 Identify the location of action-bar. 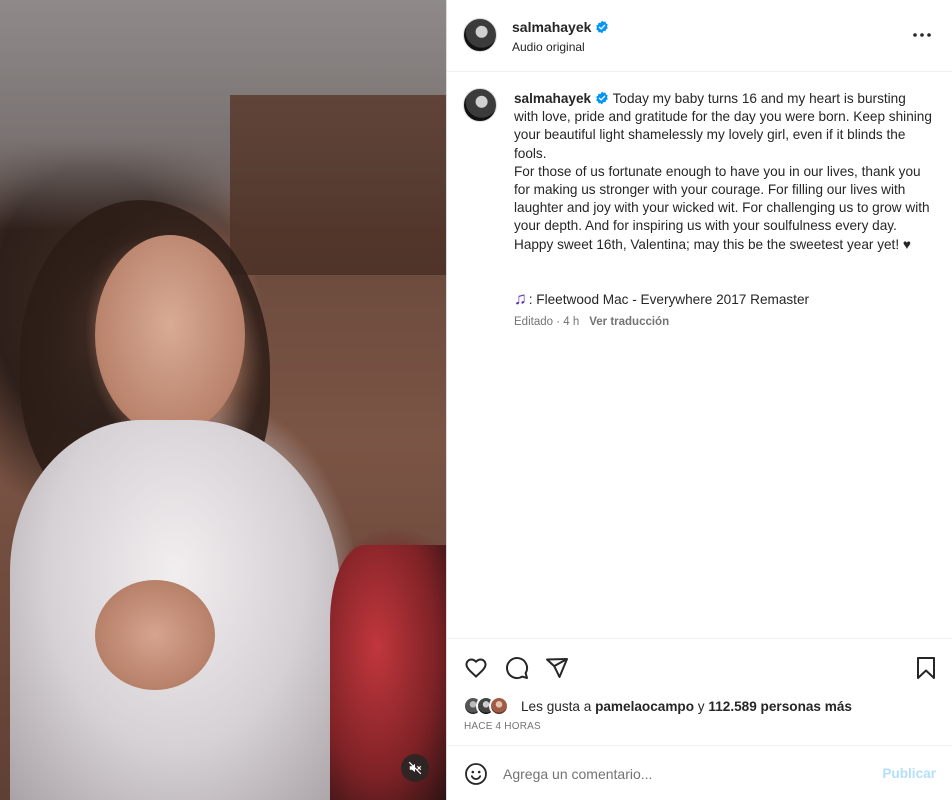
(699, 666).